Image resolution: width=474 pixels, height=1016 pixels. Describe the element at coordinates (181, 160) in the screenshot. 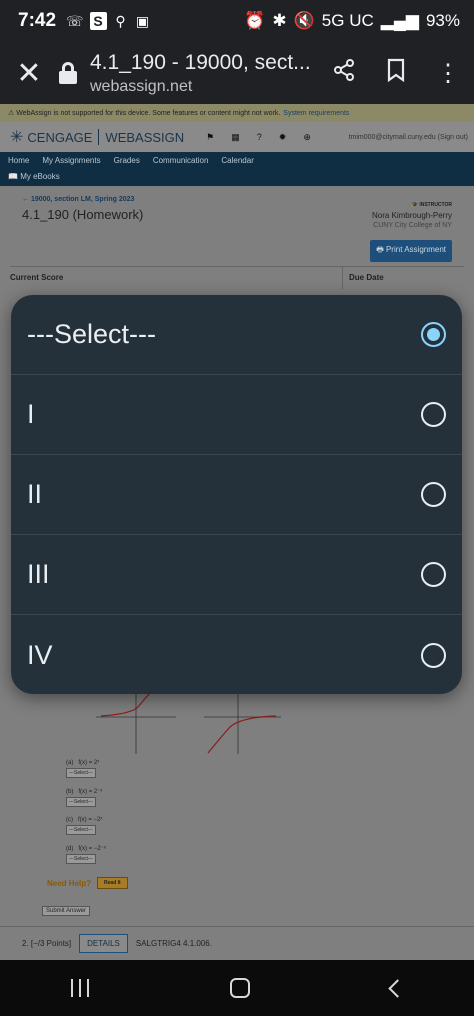

I see `nav-communication: Communication` at that location.